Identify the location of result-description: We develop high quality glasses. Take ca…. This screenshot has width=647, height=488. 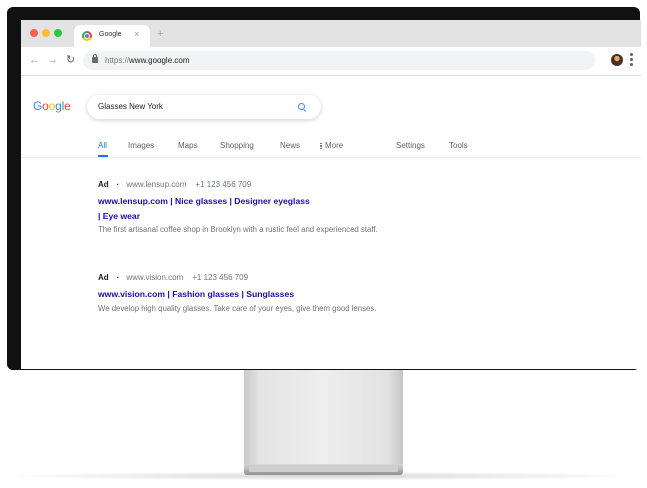
(237, 308).